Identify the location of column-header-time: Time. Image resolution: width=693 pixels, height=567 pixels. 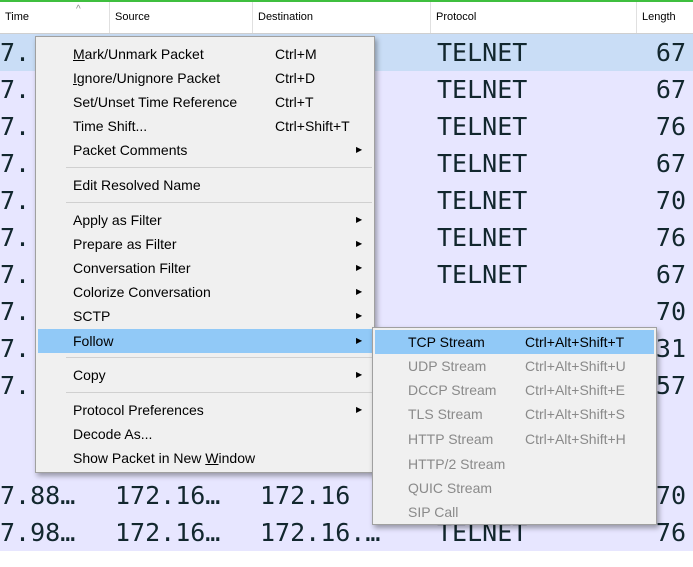
(55, 17).